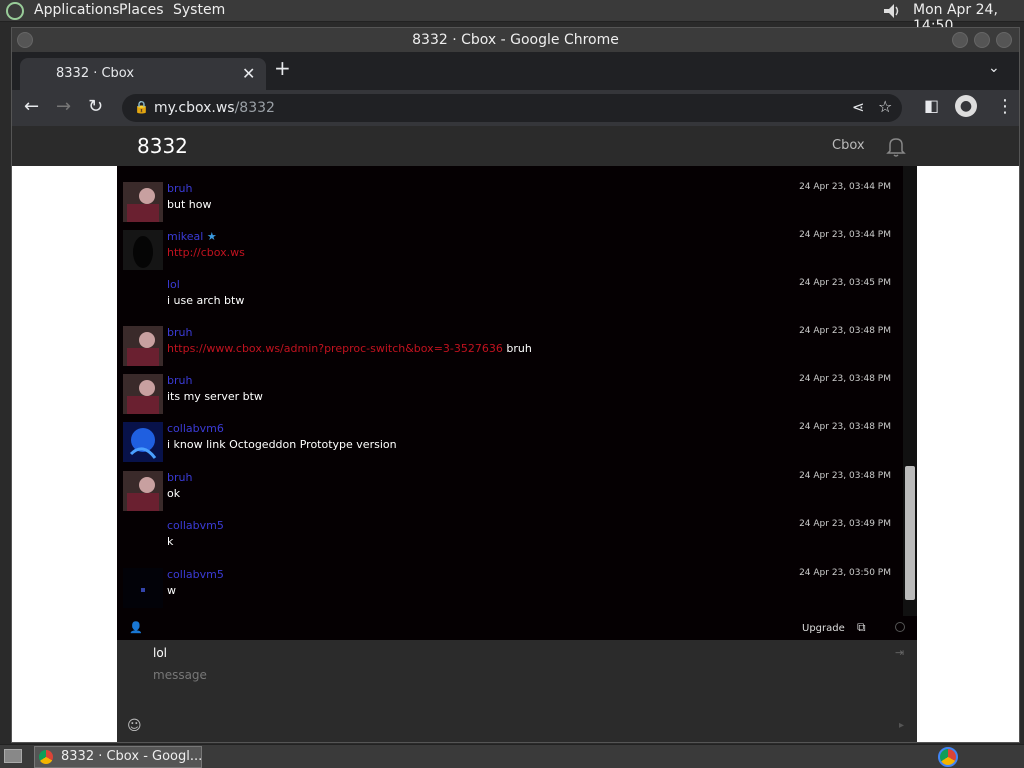 The width and height of the screenshot is (1024, 768). I want to click on tab-title: 8332 · Cbox, so click(95, 73).